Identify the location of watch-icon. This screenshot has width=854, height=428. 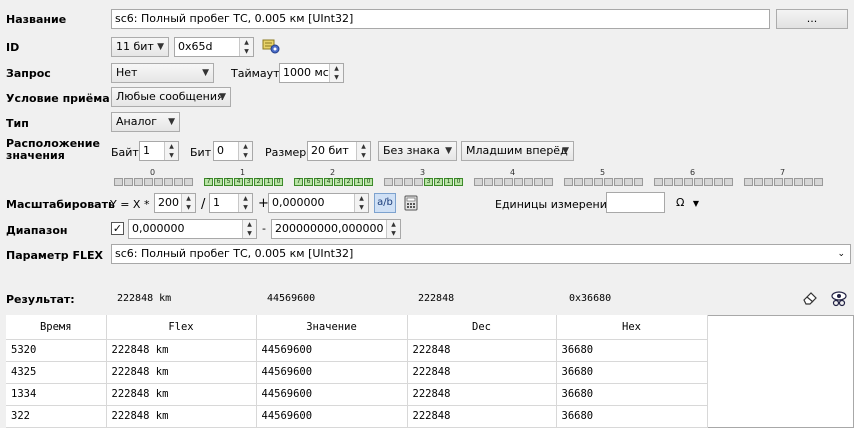
(839, 298).